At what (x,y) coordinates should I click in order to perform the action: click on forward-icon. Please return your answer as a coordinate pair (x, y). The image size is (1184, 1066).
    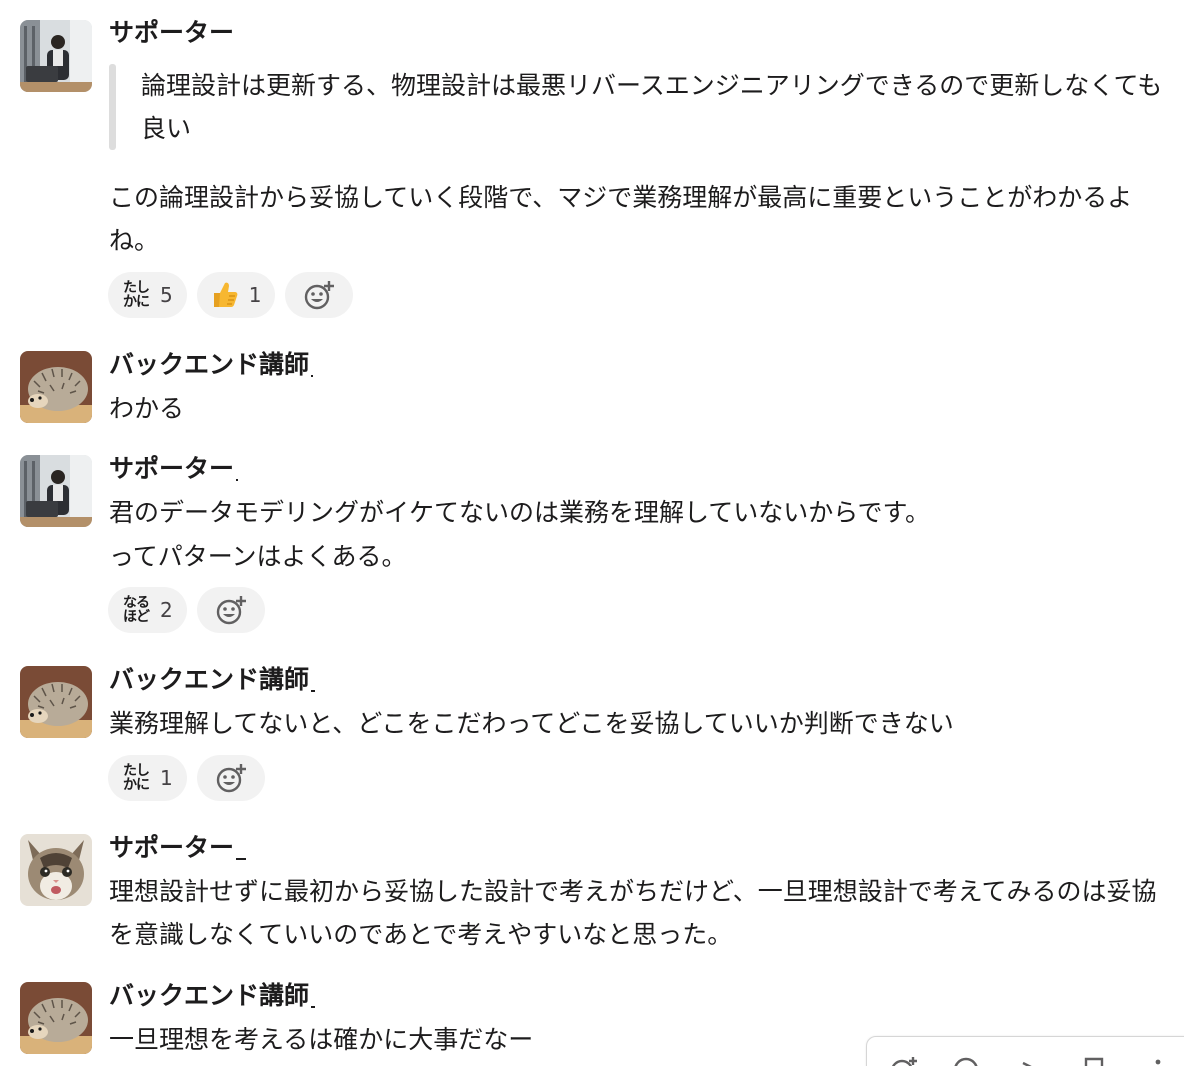
    Looking at the image, I should click on (1030, 1060).